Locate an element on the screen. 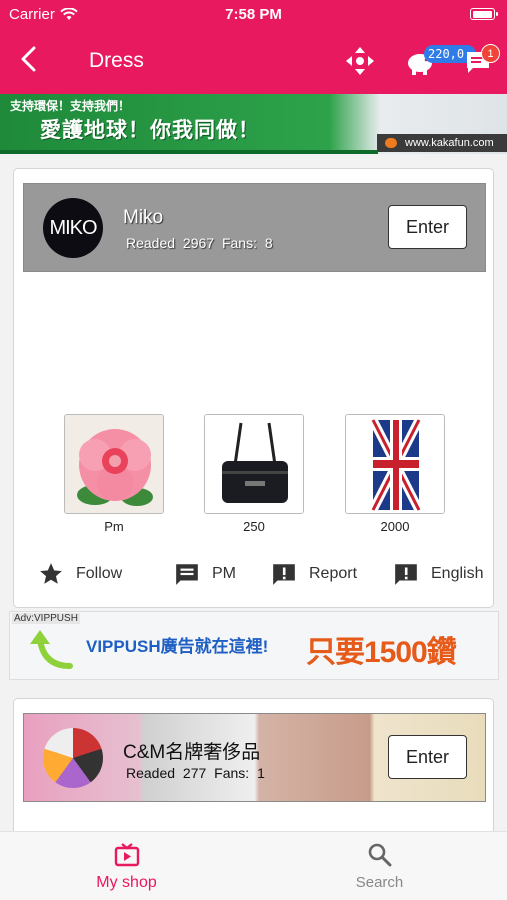  tab-search: Search is located at coordinates (379, 866).